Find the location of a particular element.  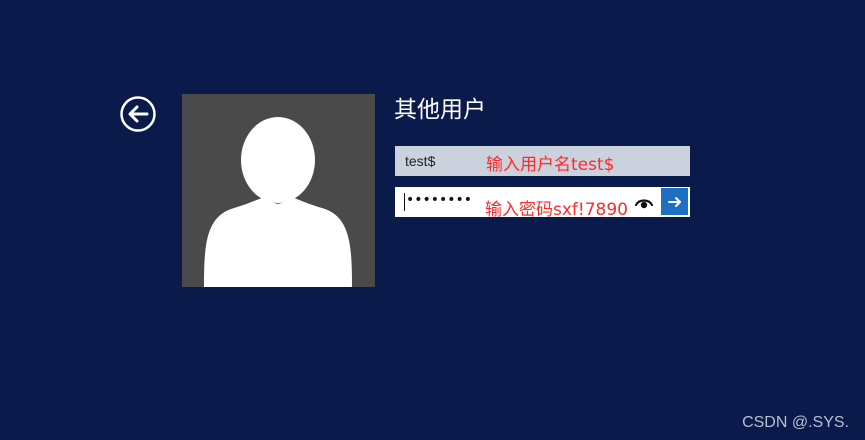

avatar is located at coordinates (278, 190).